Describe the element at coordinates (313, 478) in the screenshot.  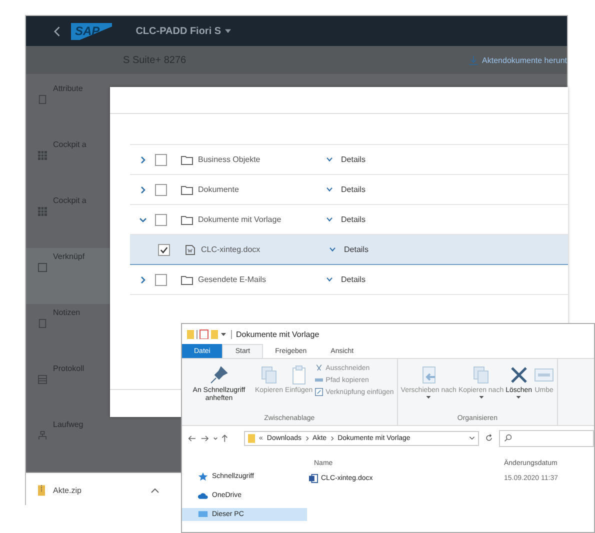
I see `word-document-icon` at that location.